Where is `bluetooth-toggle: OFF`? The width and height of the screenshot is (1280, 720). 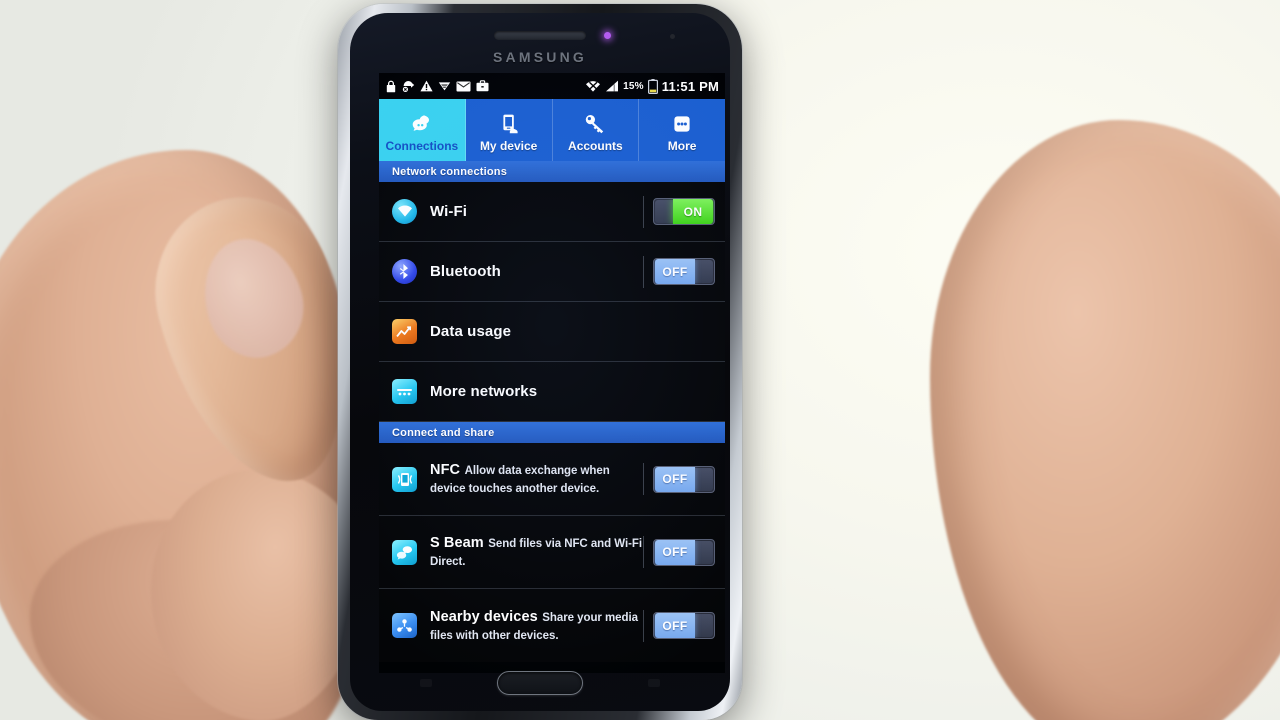
bluetooth-toggle: OFF is located at coordinates (684, 271).